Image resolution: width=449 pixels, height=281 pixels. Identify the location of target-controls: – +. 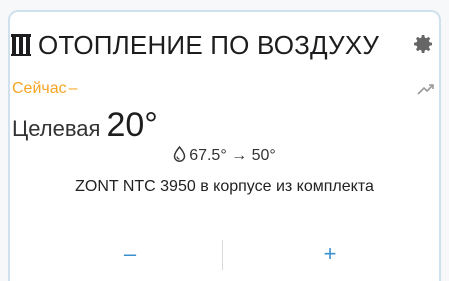
(224, 254).